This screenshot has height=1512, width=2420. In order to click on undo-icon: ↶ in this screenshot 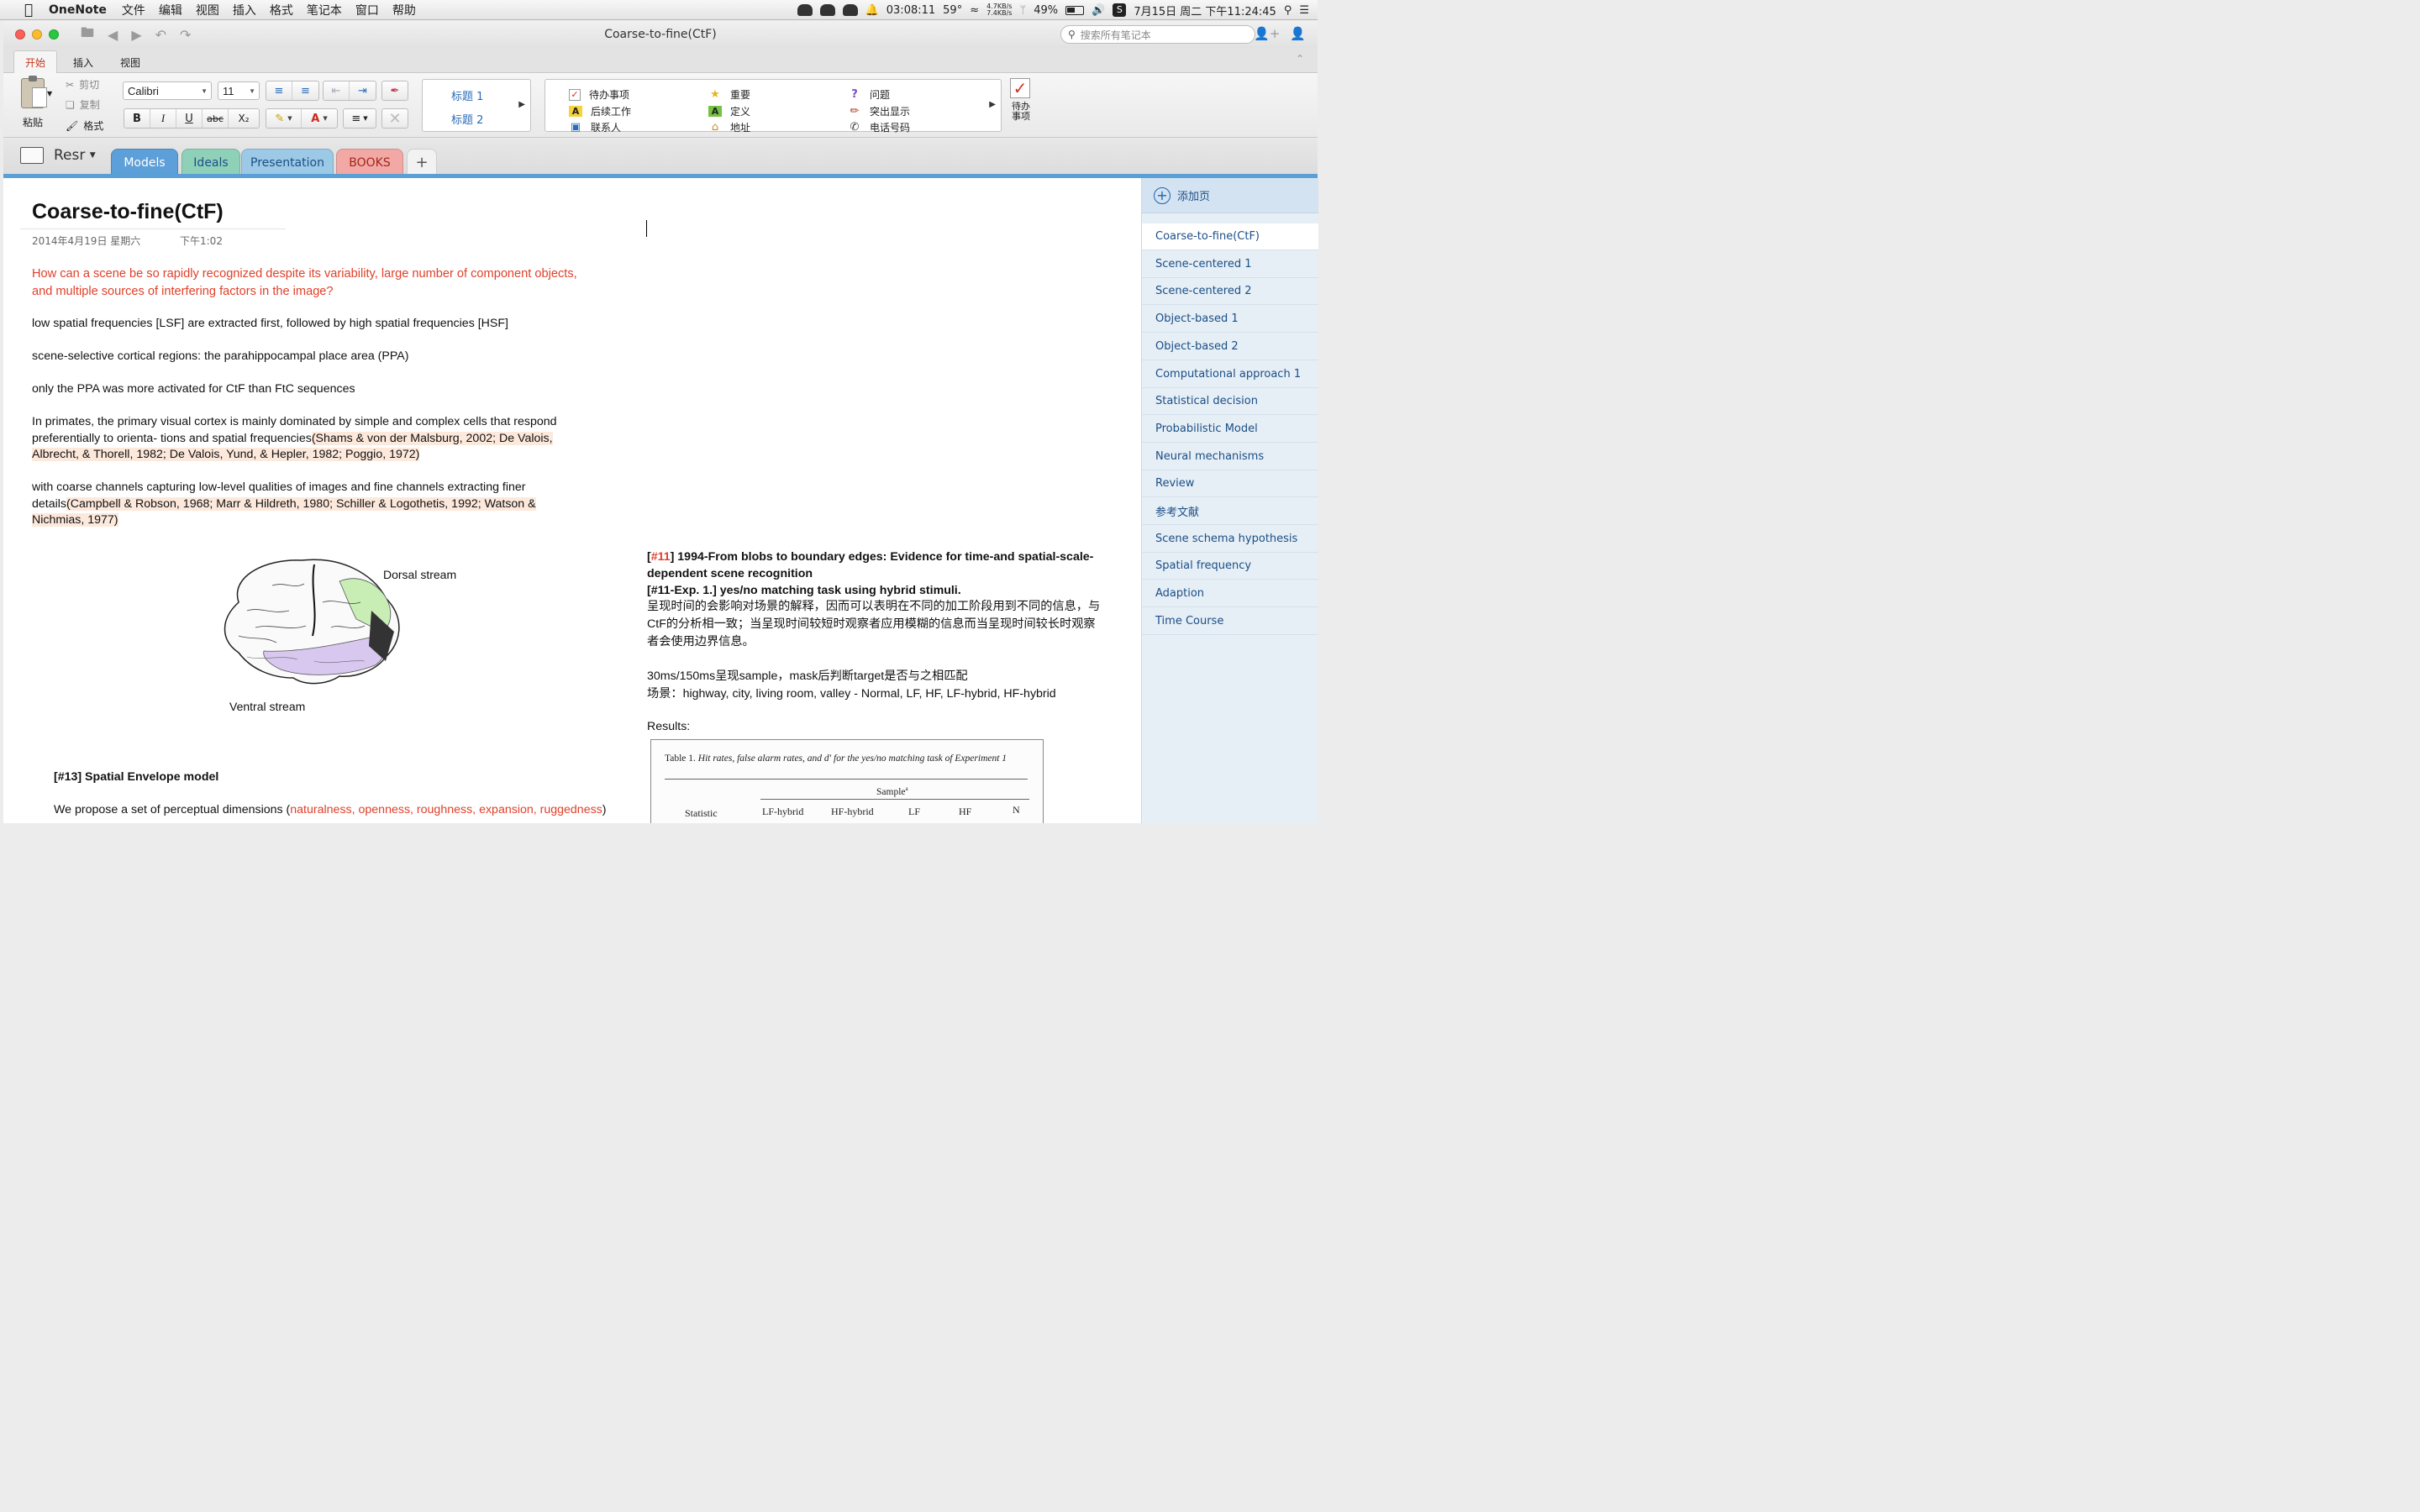, I will do `click(161, 35)`.